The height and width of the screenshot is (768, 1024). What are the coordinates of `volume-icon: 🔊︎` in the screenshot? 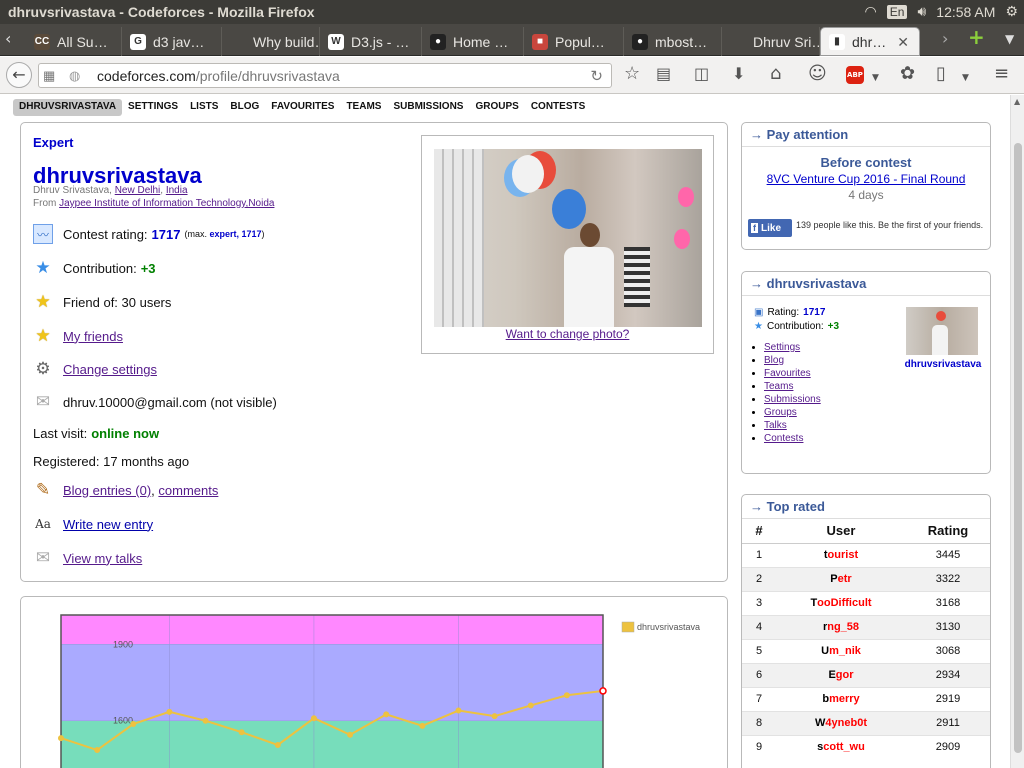 It's located at (921, 11).